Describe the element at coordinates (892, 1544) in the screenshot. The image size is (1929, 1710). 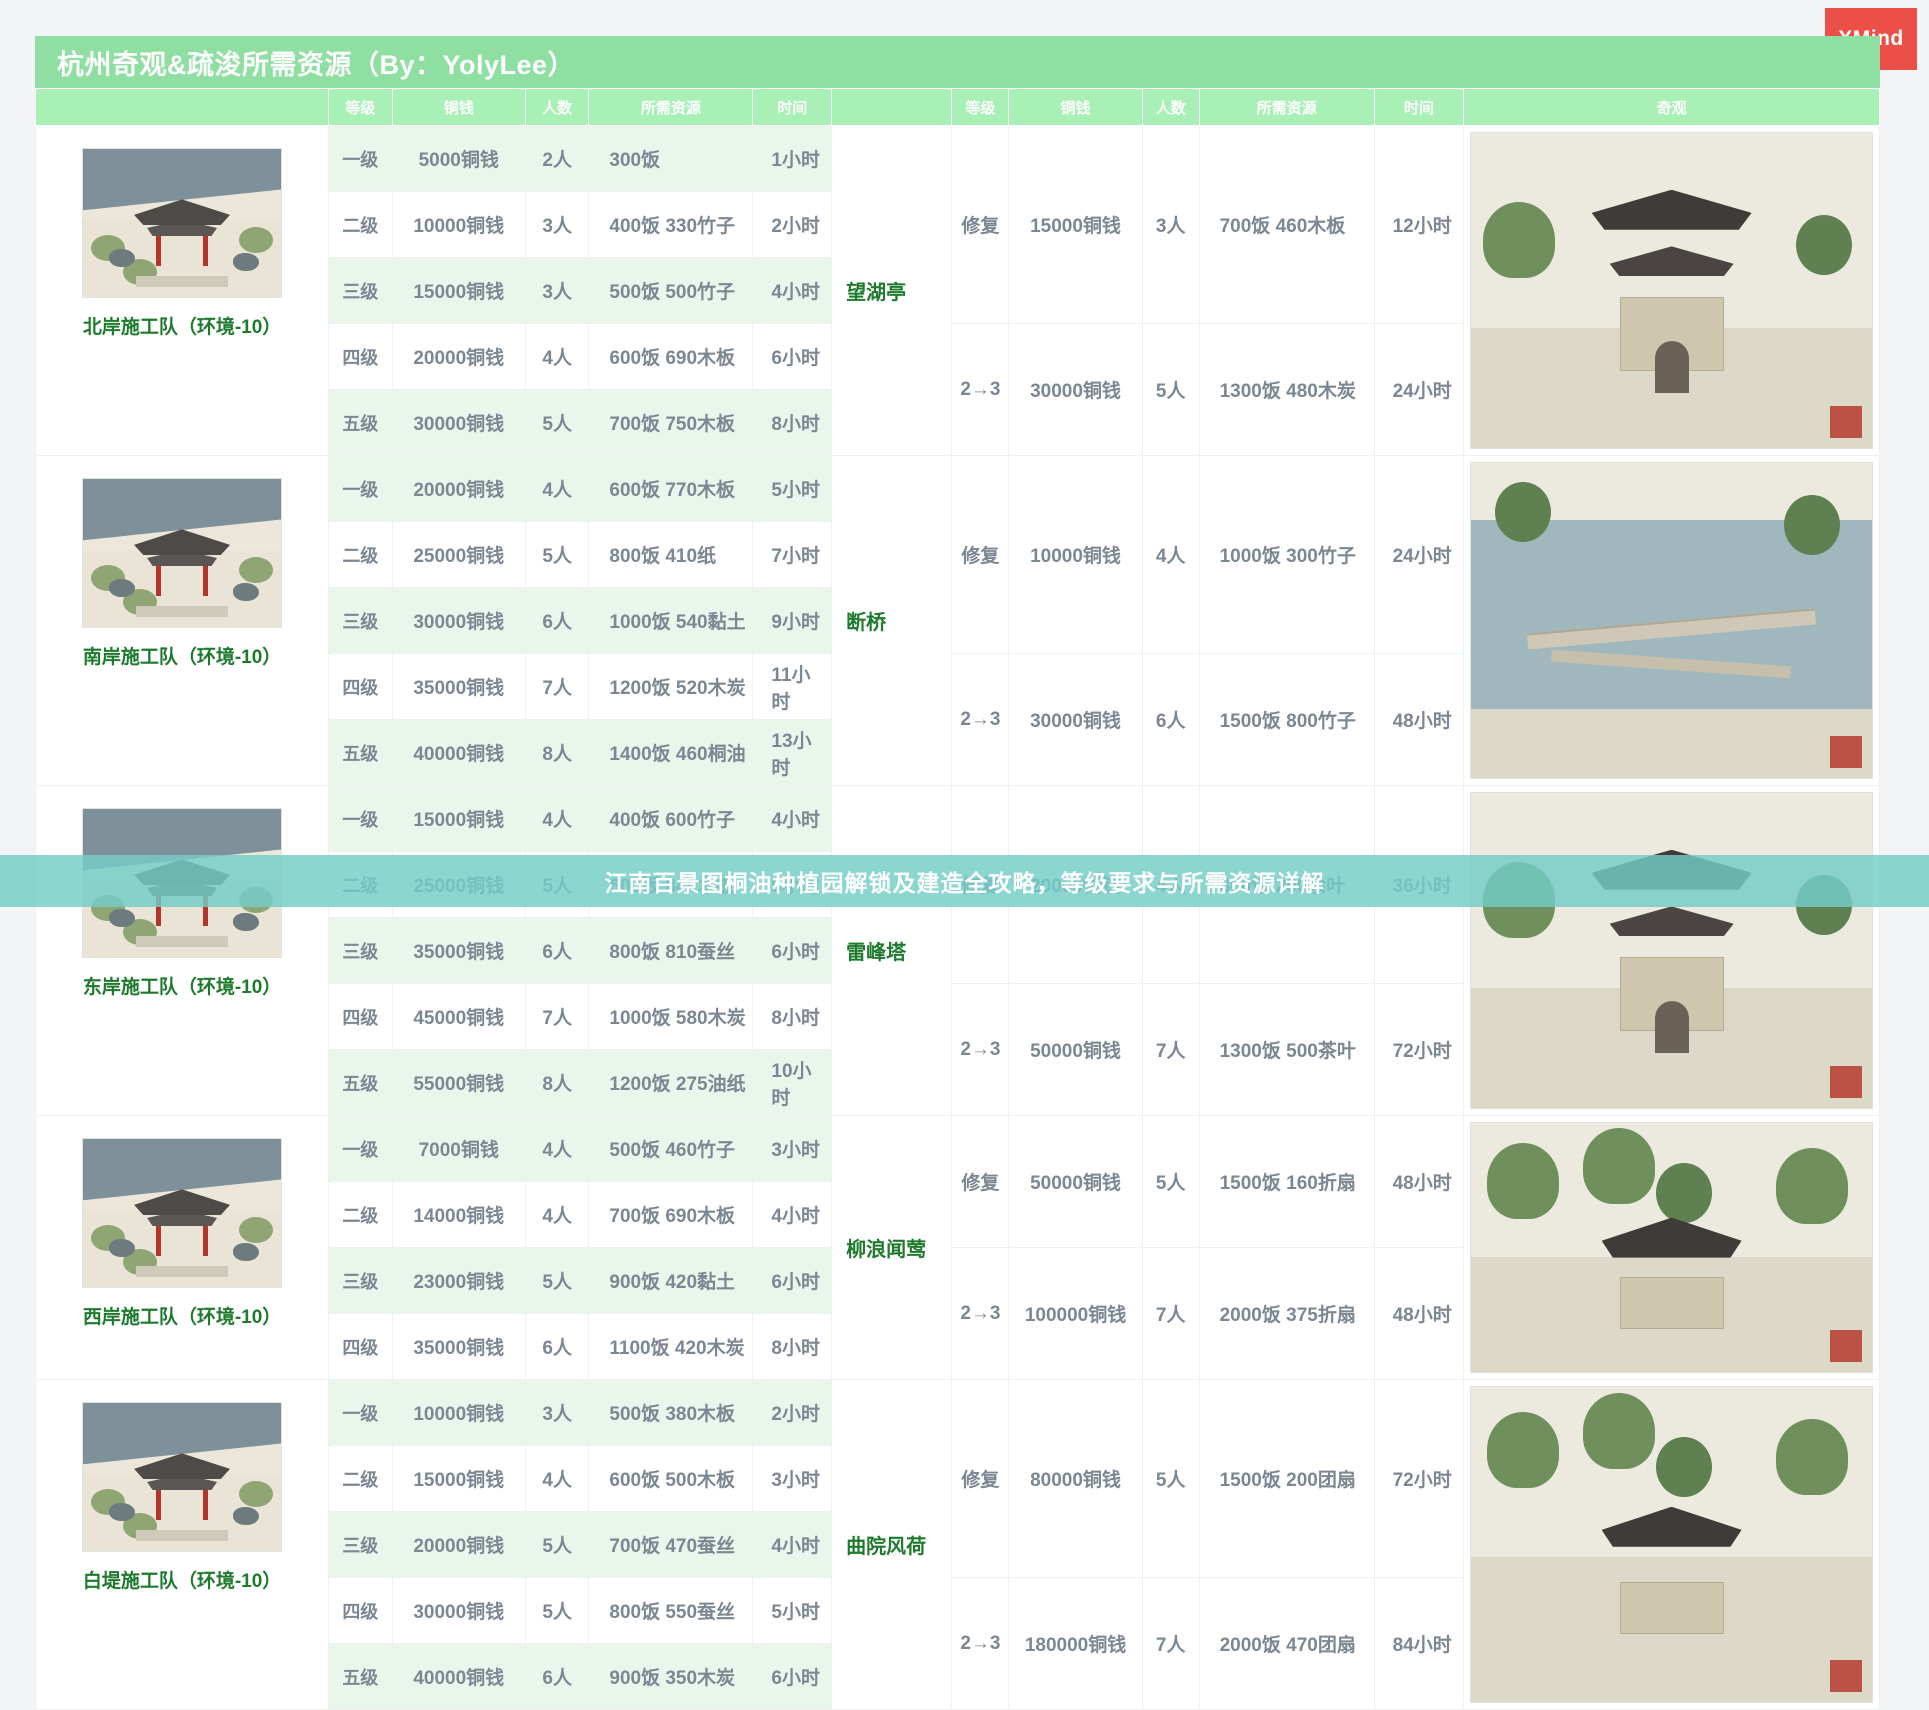
I see `wonder-name: 曲院风荷` at that location.